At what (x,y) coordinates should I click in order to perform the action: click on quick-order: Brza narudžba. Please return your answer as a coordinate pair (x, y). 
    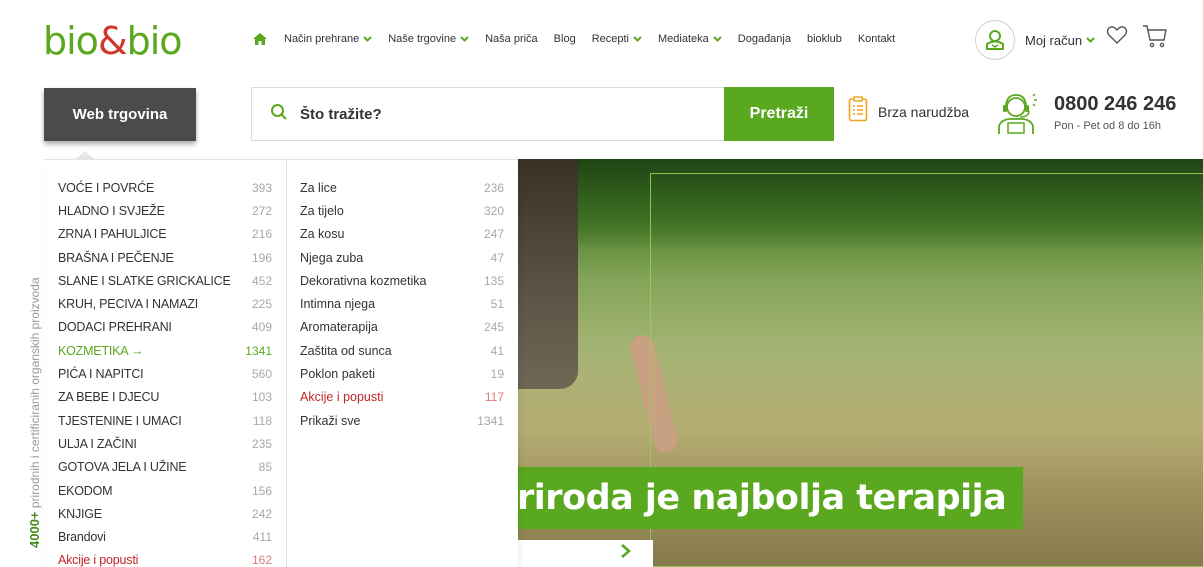
    Looking at the image, I should click on (908, 111).